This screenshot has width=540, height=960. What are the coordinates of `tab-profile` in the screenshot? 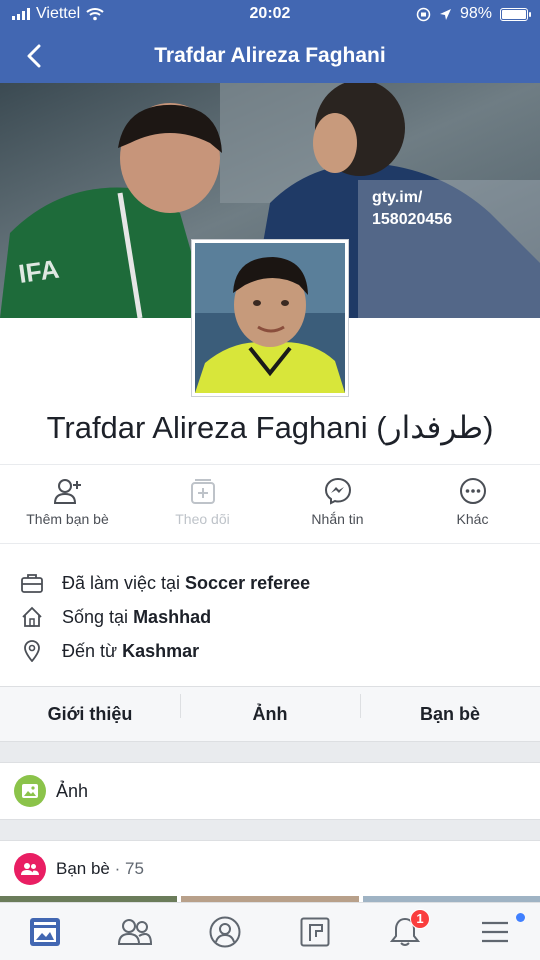 It's located at (225, 931).